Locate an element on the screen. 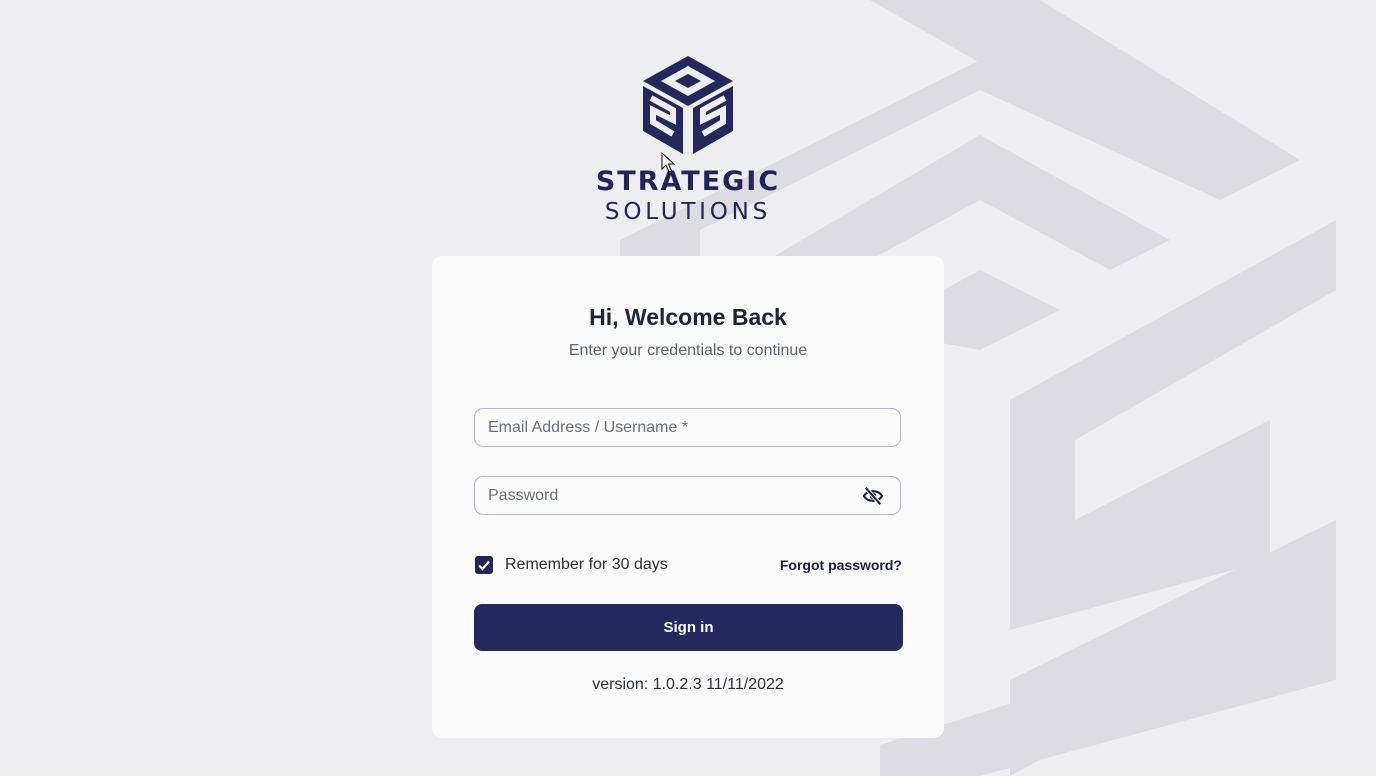 The height and width of the screenshot is (776, 1376). strategic-solutions-logo: STRATEGIC SOLUTIONS is located at coordinates (688, 141).